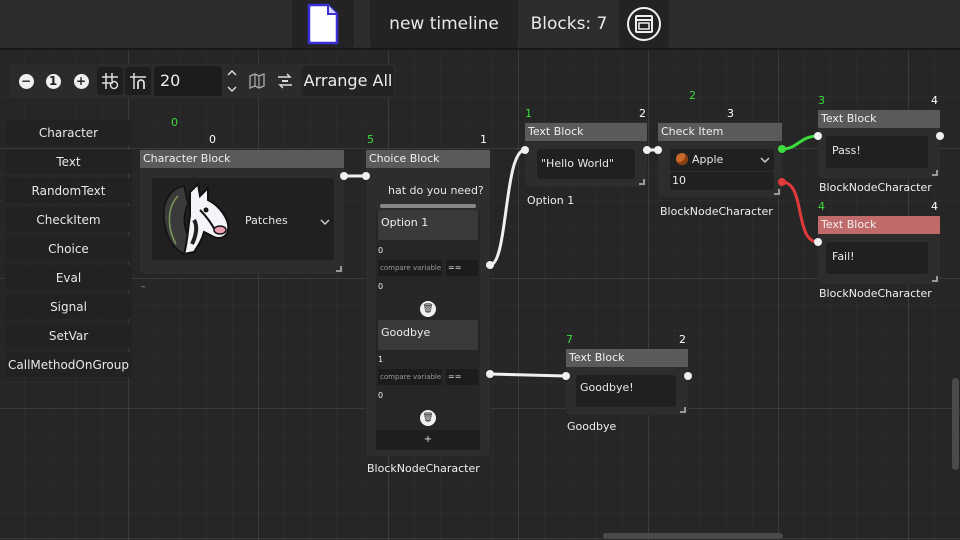 This screenshot has height=540, width=960. What do you see at coordinates (490, 265) in the screenshot?
I see `option-1-output-port` at bounding box center [490, 265].